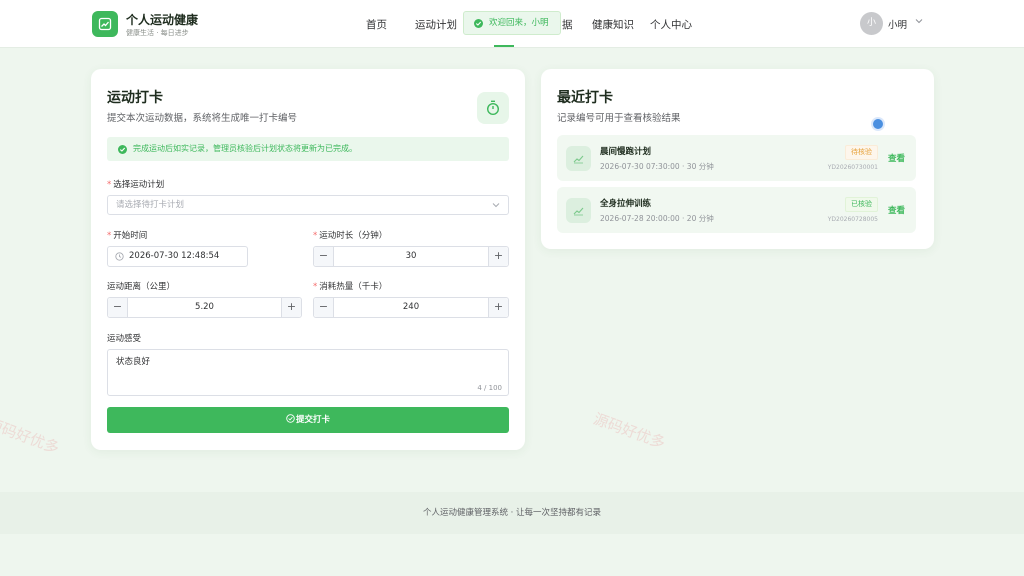 The height and width of the screenshot is (576, 1024). What do you see at coordinates (162, 20) in the screenshot?
I see `app-title: 个人运动健康` at bounding box center [162, 20].